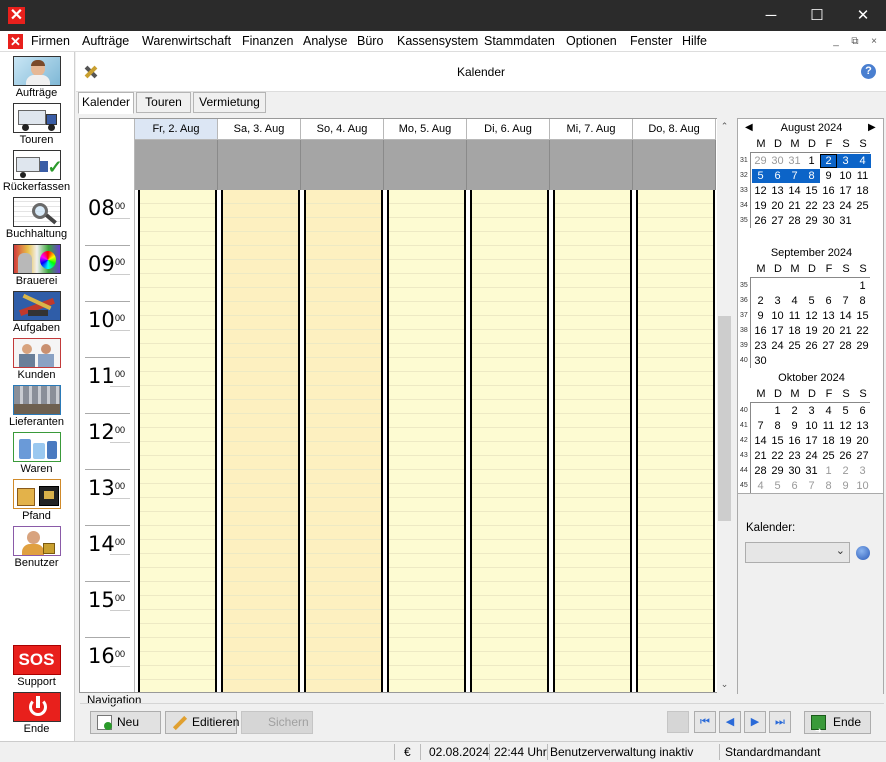 This screenshot has height=762, width=886. What do you see at coordinates (591, 129) in the screenshot?
I see `day-header: Mi, 7. Aug` at bounding box center [591, 129].